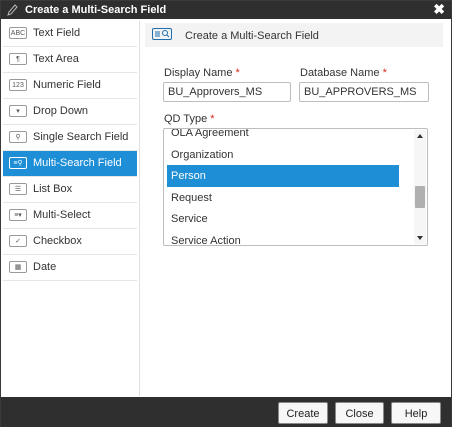 Image resolution: width=452 pixels, height=427 pixels. I want to click on list-box-icon: ☰, so click(18, 189).